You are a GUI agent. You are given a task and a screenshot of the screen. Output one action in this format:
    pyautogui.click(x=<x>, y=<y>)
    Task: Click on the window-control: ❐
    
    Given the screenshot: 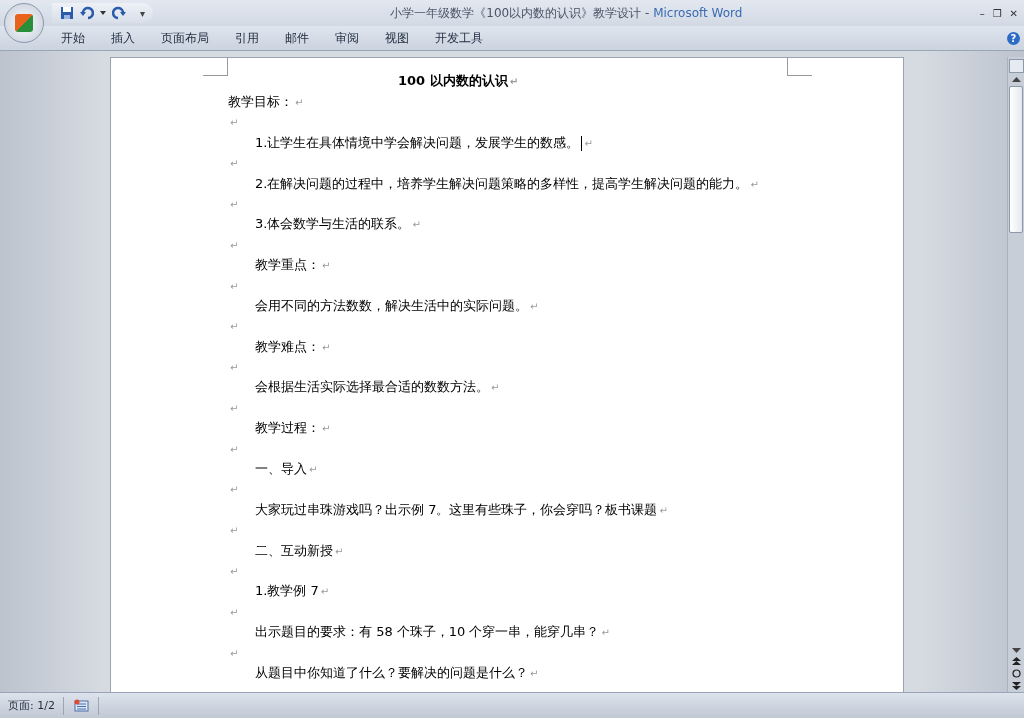 What is the action you would take?
    pyautogui.click(x=997, y=13)
    